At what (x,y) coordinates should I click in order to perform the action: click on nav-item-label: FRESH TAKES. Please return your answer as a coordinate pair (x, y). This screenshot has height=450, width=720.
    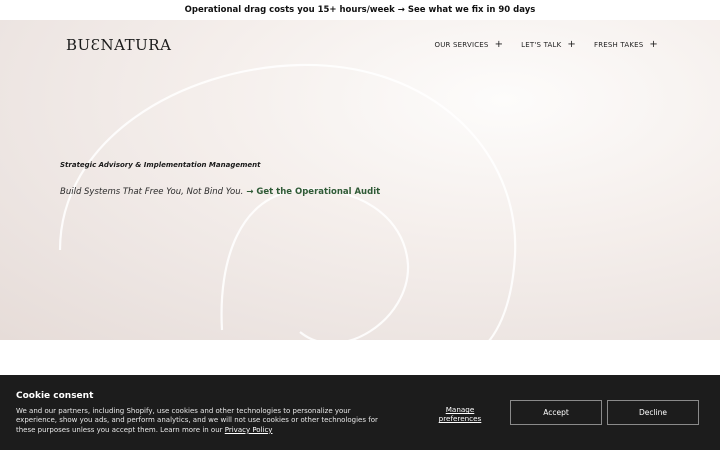
    Looking at the image, I should click on (618, 45).